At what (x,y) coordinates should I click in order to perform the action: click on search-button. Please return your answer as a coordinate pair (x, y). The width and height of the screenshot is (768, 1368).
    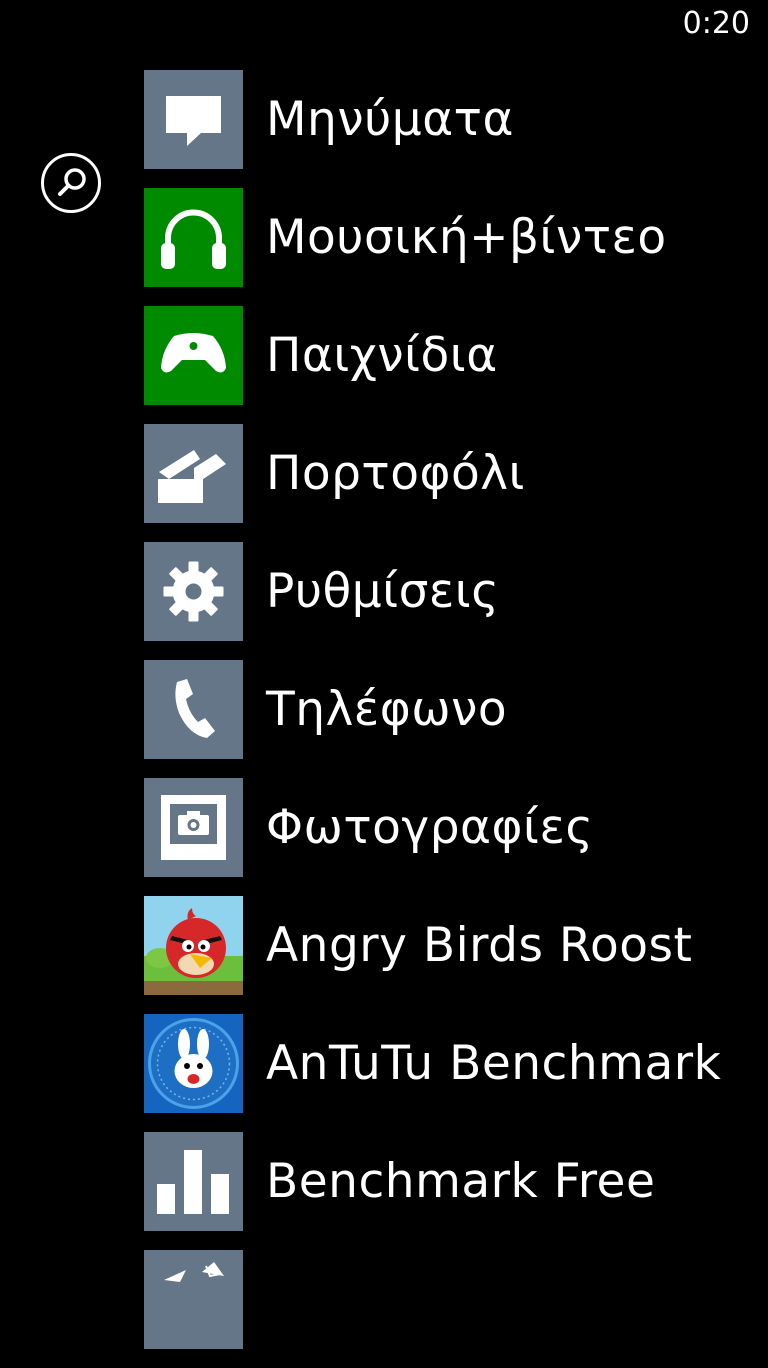
    Looking at the image, I should click on (71, 183).